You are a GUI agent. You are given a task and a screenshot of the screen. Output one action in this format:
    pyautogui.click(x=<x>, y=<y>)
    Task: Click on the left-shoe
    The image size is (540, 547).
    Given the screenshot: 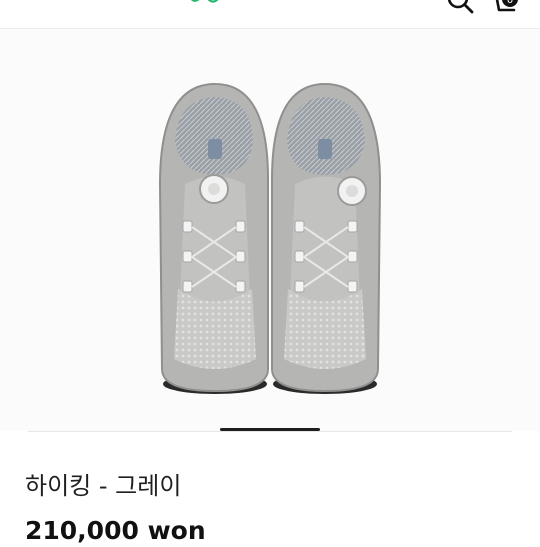 What is the action you would take?
    pyautogui.click(x=213, y=238)
    